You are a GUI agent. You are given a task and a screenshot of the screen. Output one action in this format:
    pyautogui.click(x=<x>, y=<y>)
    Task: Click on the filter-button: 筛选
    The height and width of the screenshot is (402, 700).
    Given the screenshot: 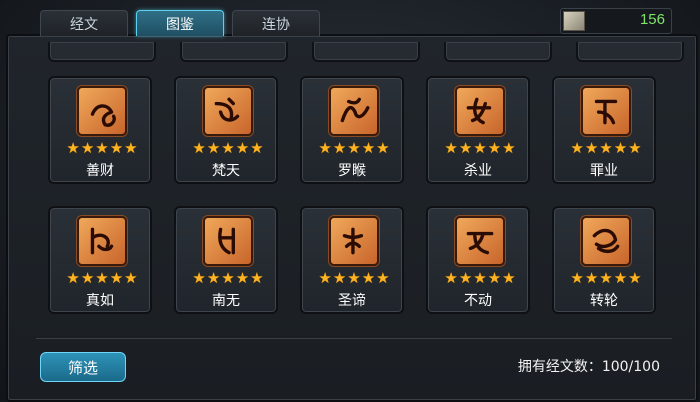 What is the action you would take?
    pyautogui.click(x=83, y=367)
    